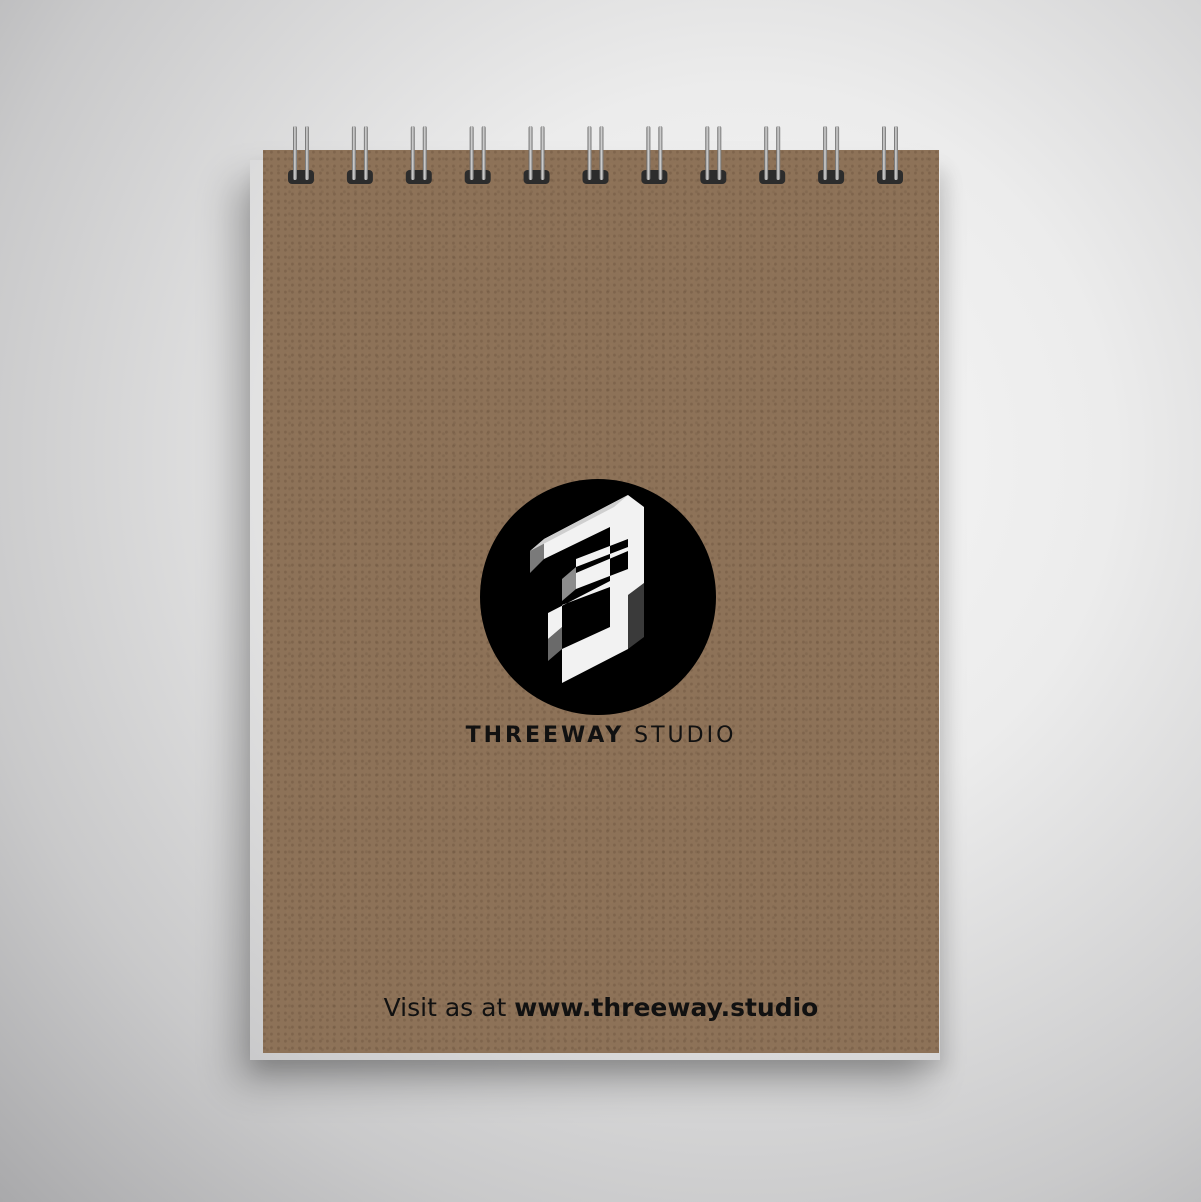 Image resolution: width=1201 pixels, height=1202 pixels. Describe the element at coordinates (449, 1007) in the screenshot. I see `website-prefix: Visit as at` at that location.